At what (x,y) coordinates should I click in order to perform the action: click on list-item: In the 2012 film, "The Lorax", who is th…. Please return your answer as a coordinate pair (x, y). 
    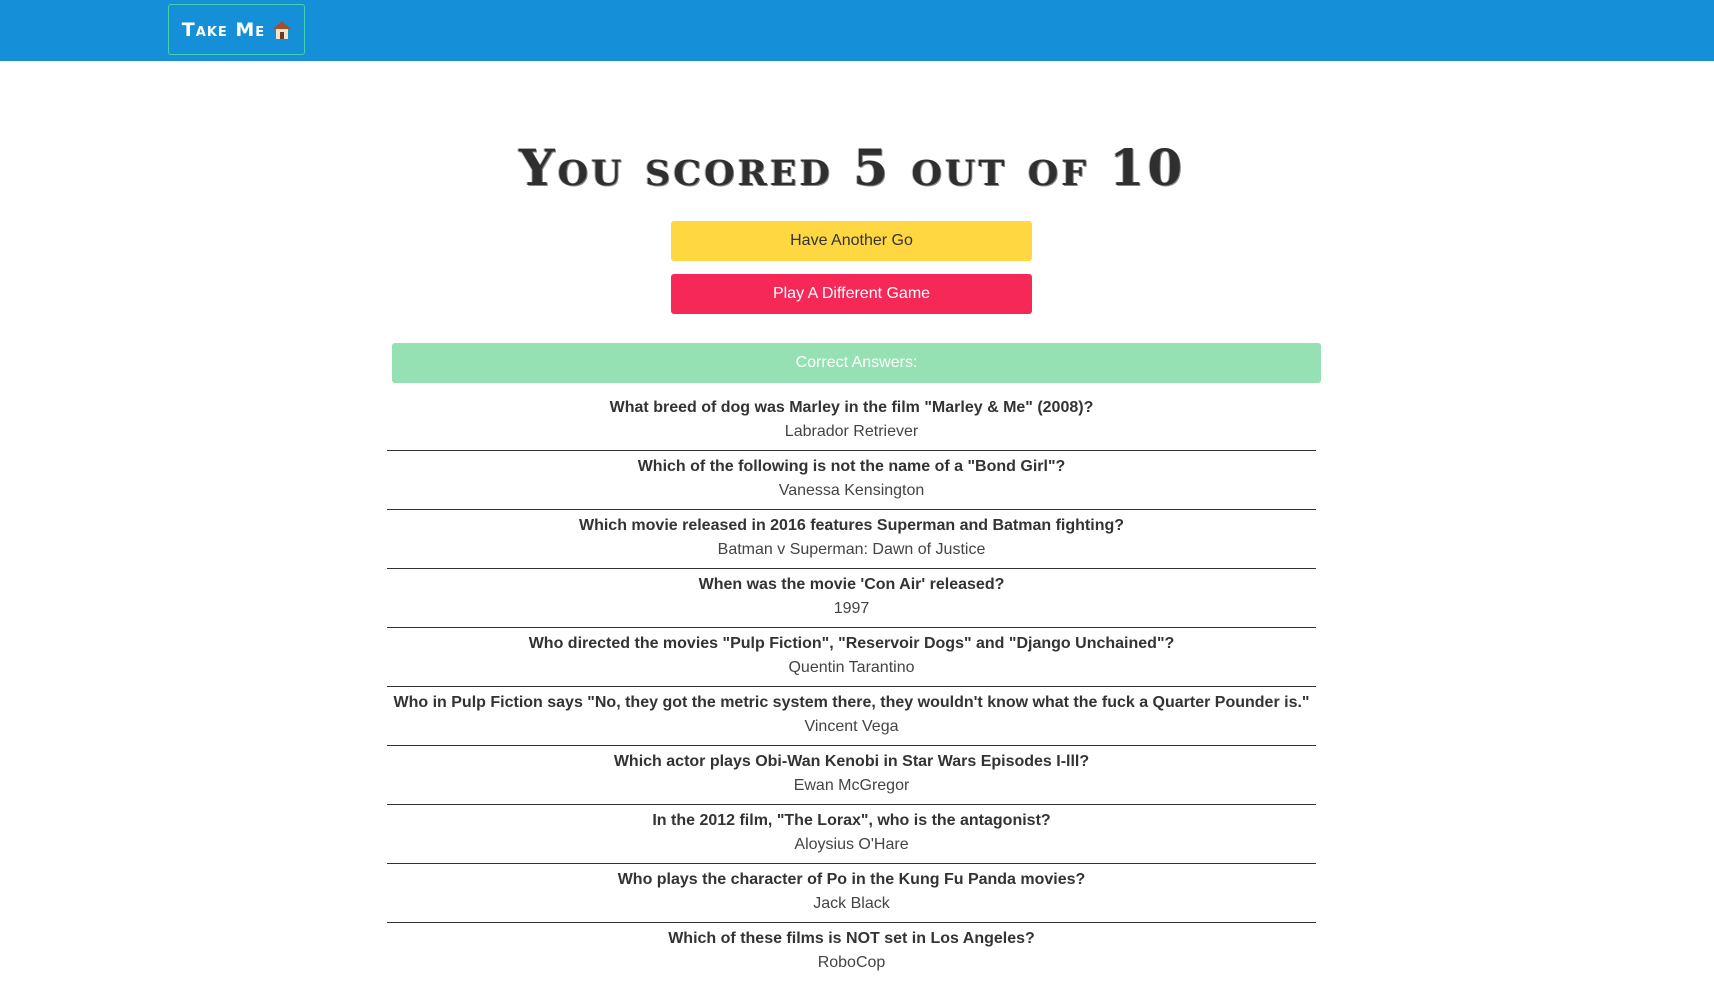
    Looking at the image, I should click on (851, 835).